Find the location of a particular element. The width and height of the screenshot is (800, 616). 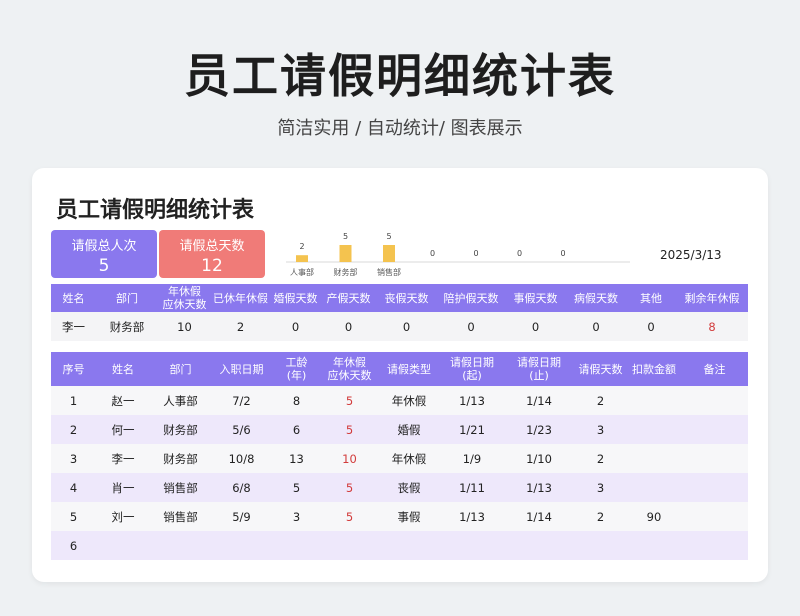

table-cell: 90 is located at coordinates (654, 516).